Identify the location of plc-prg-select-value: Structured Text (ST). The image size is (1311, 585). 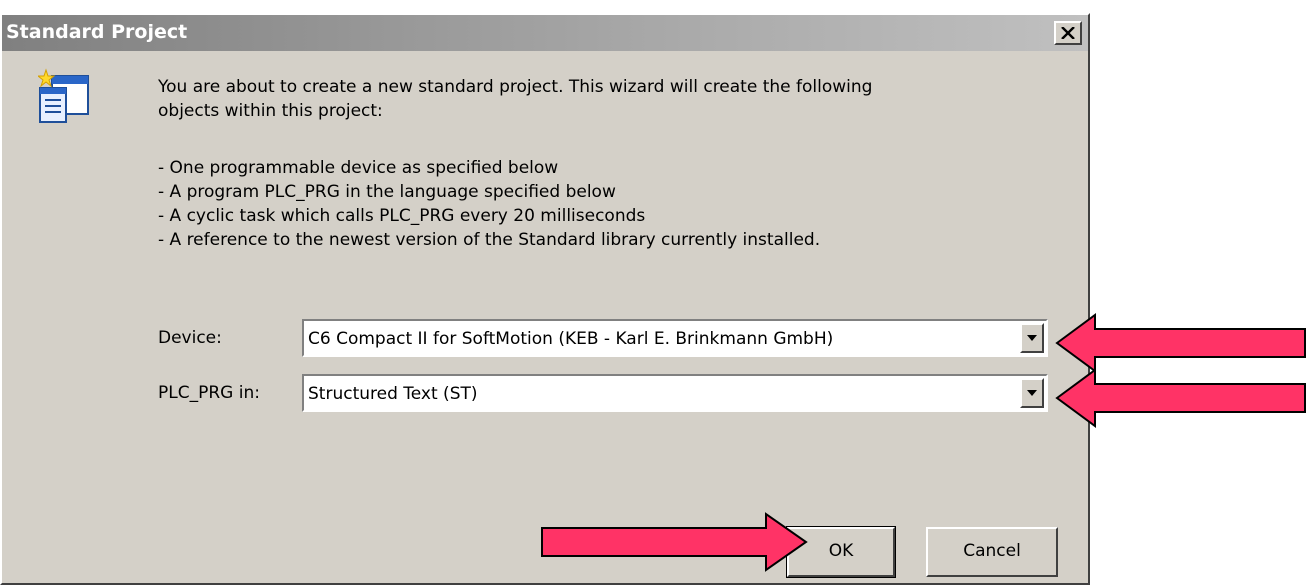
(393, 394).